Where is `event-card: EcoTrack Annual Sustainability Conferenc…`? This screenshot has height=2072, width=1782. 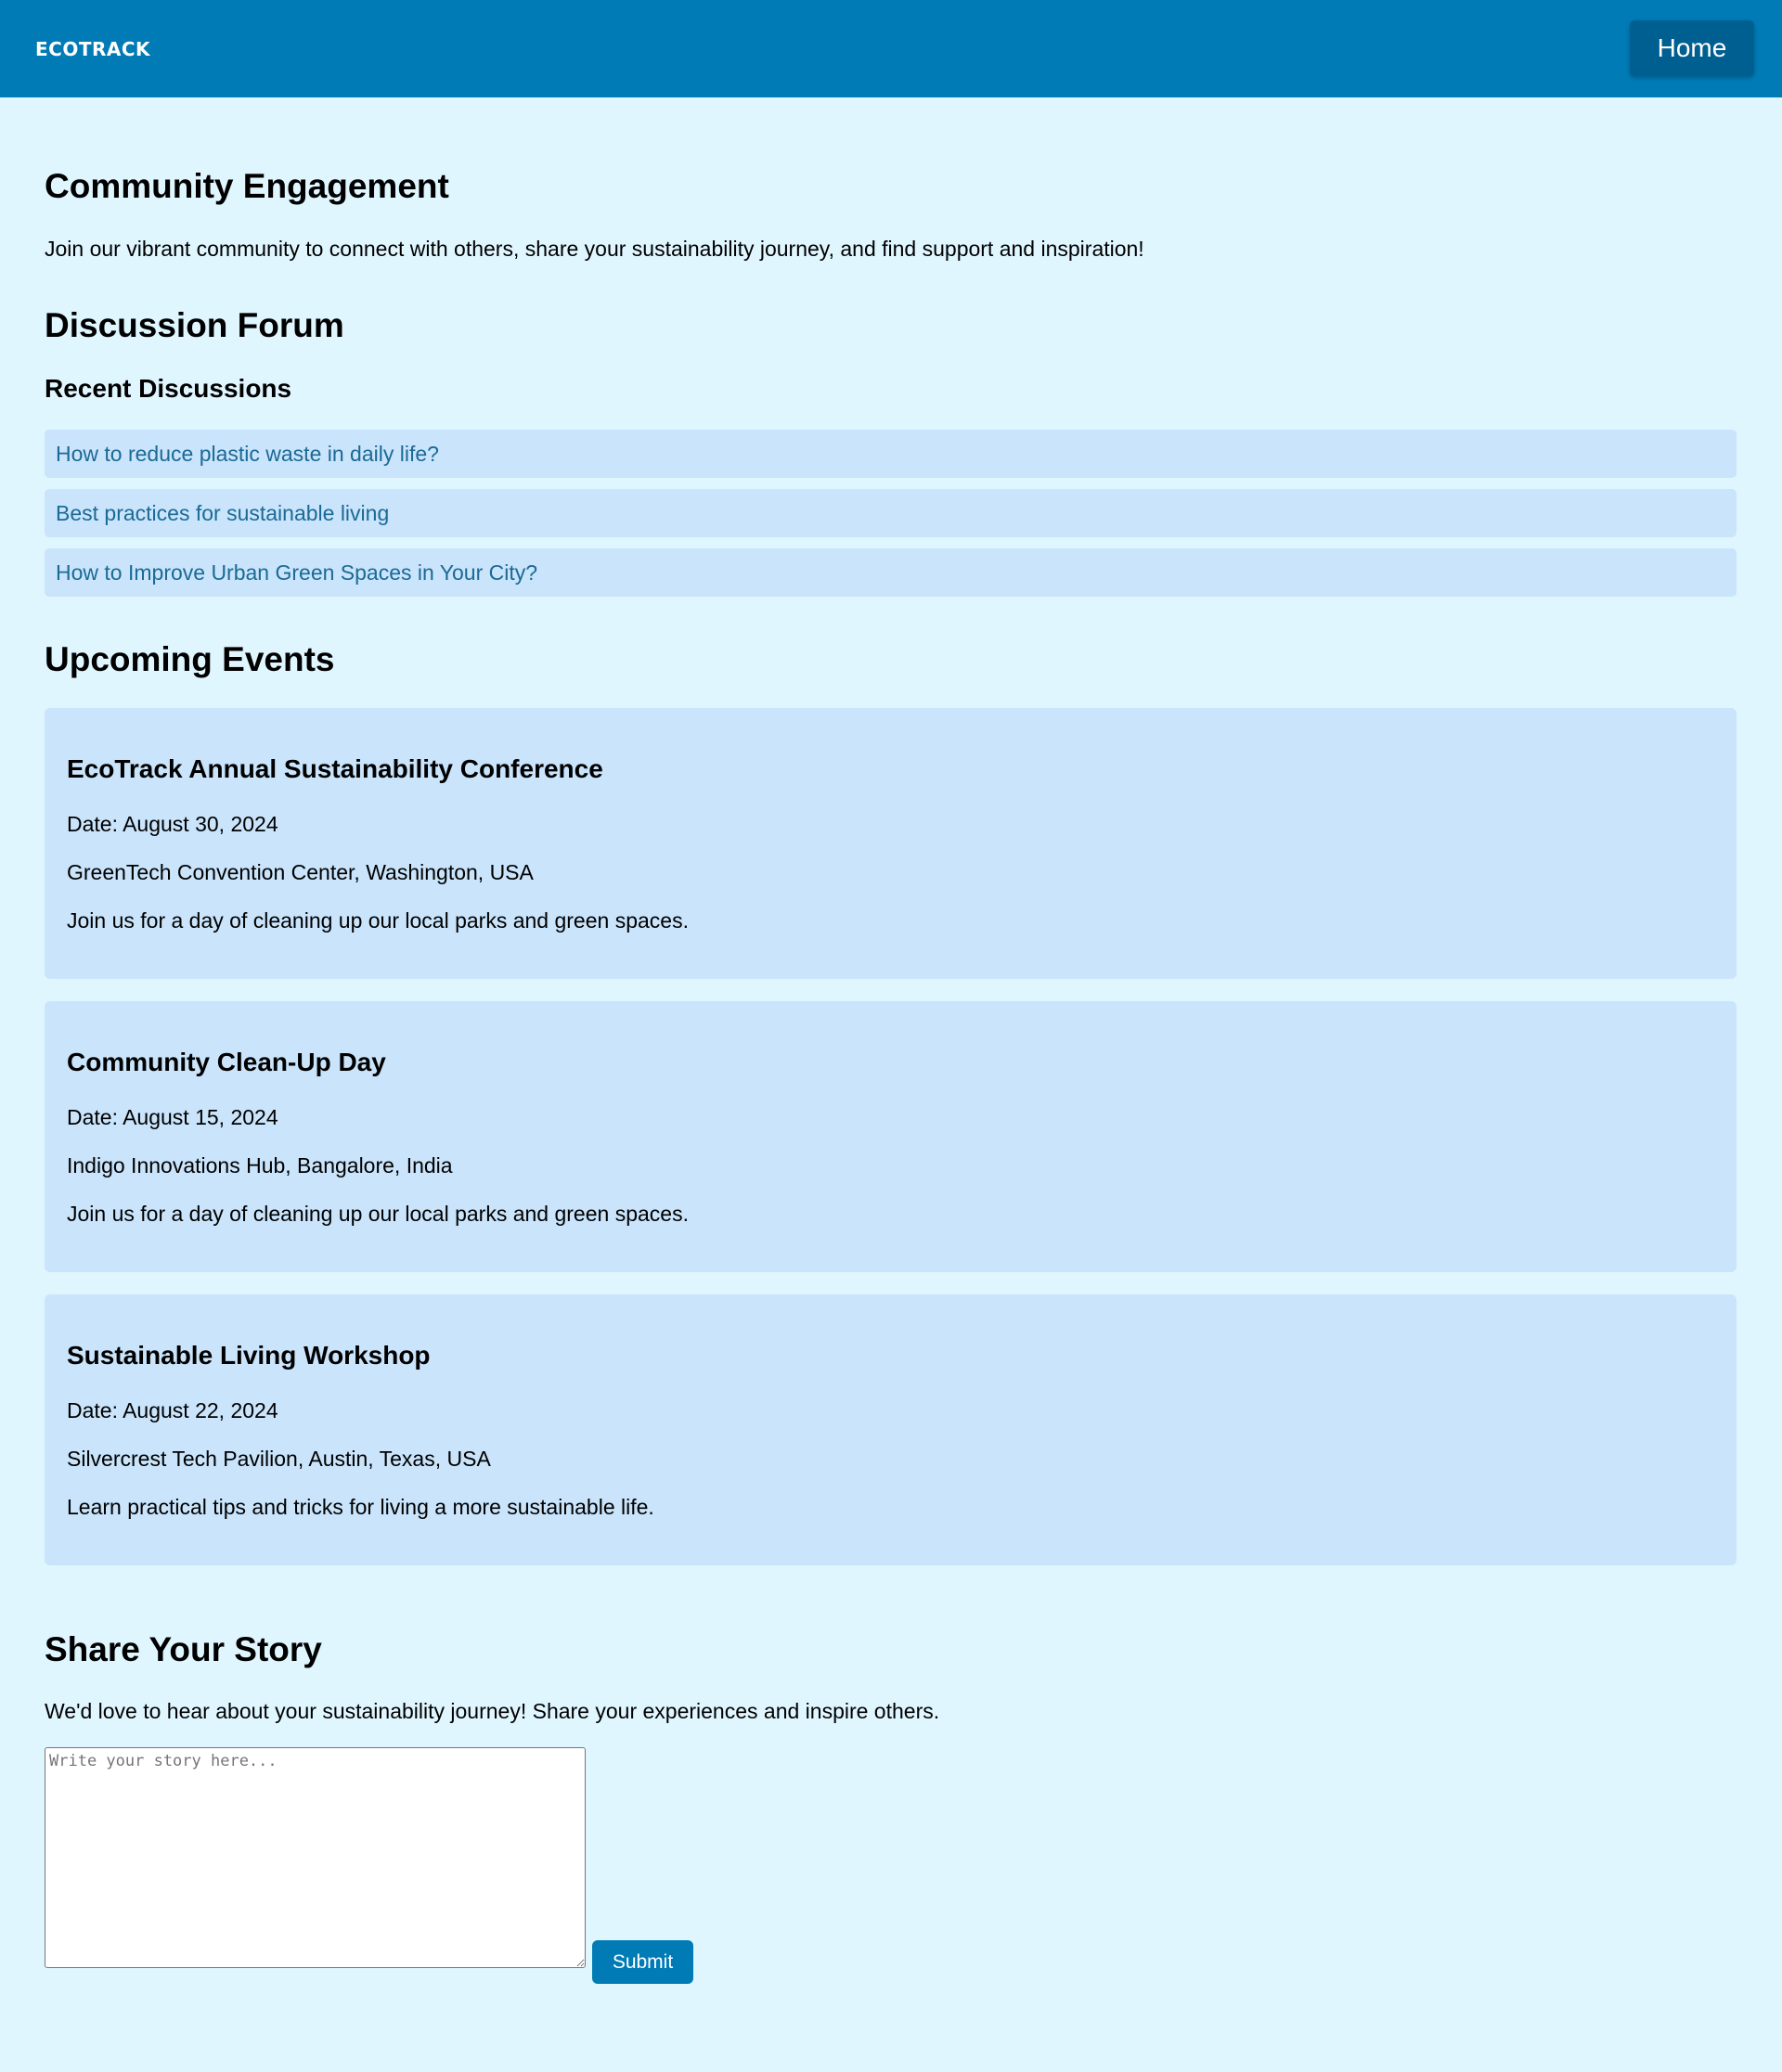 event-card: EcoTrack Annual Sustainability Conferenc… is located at coordinates (891, 843).